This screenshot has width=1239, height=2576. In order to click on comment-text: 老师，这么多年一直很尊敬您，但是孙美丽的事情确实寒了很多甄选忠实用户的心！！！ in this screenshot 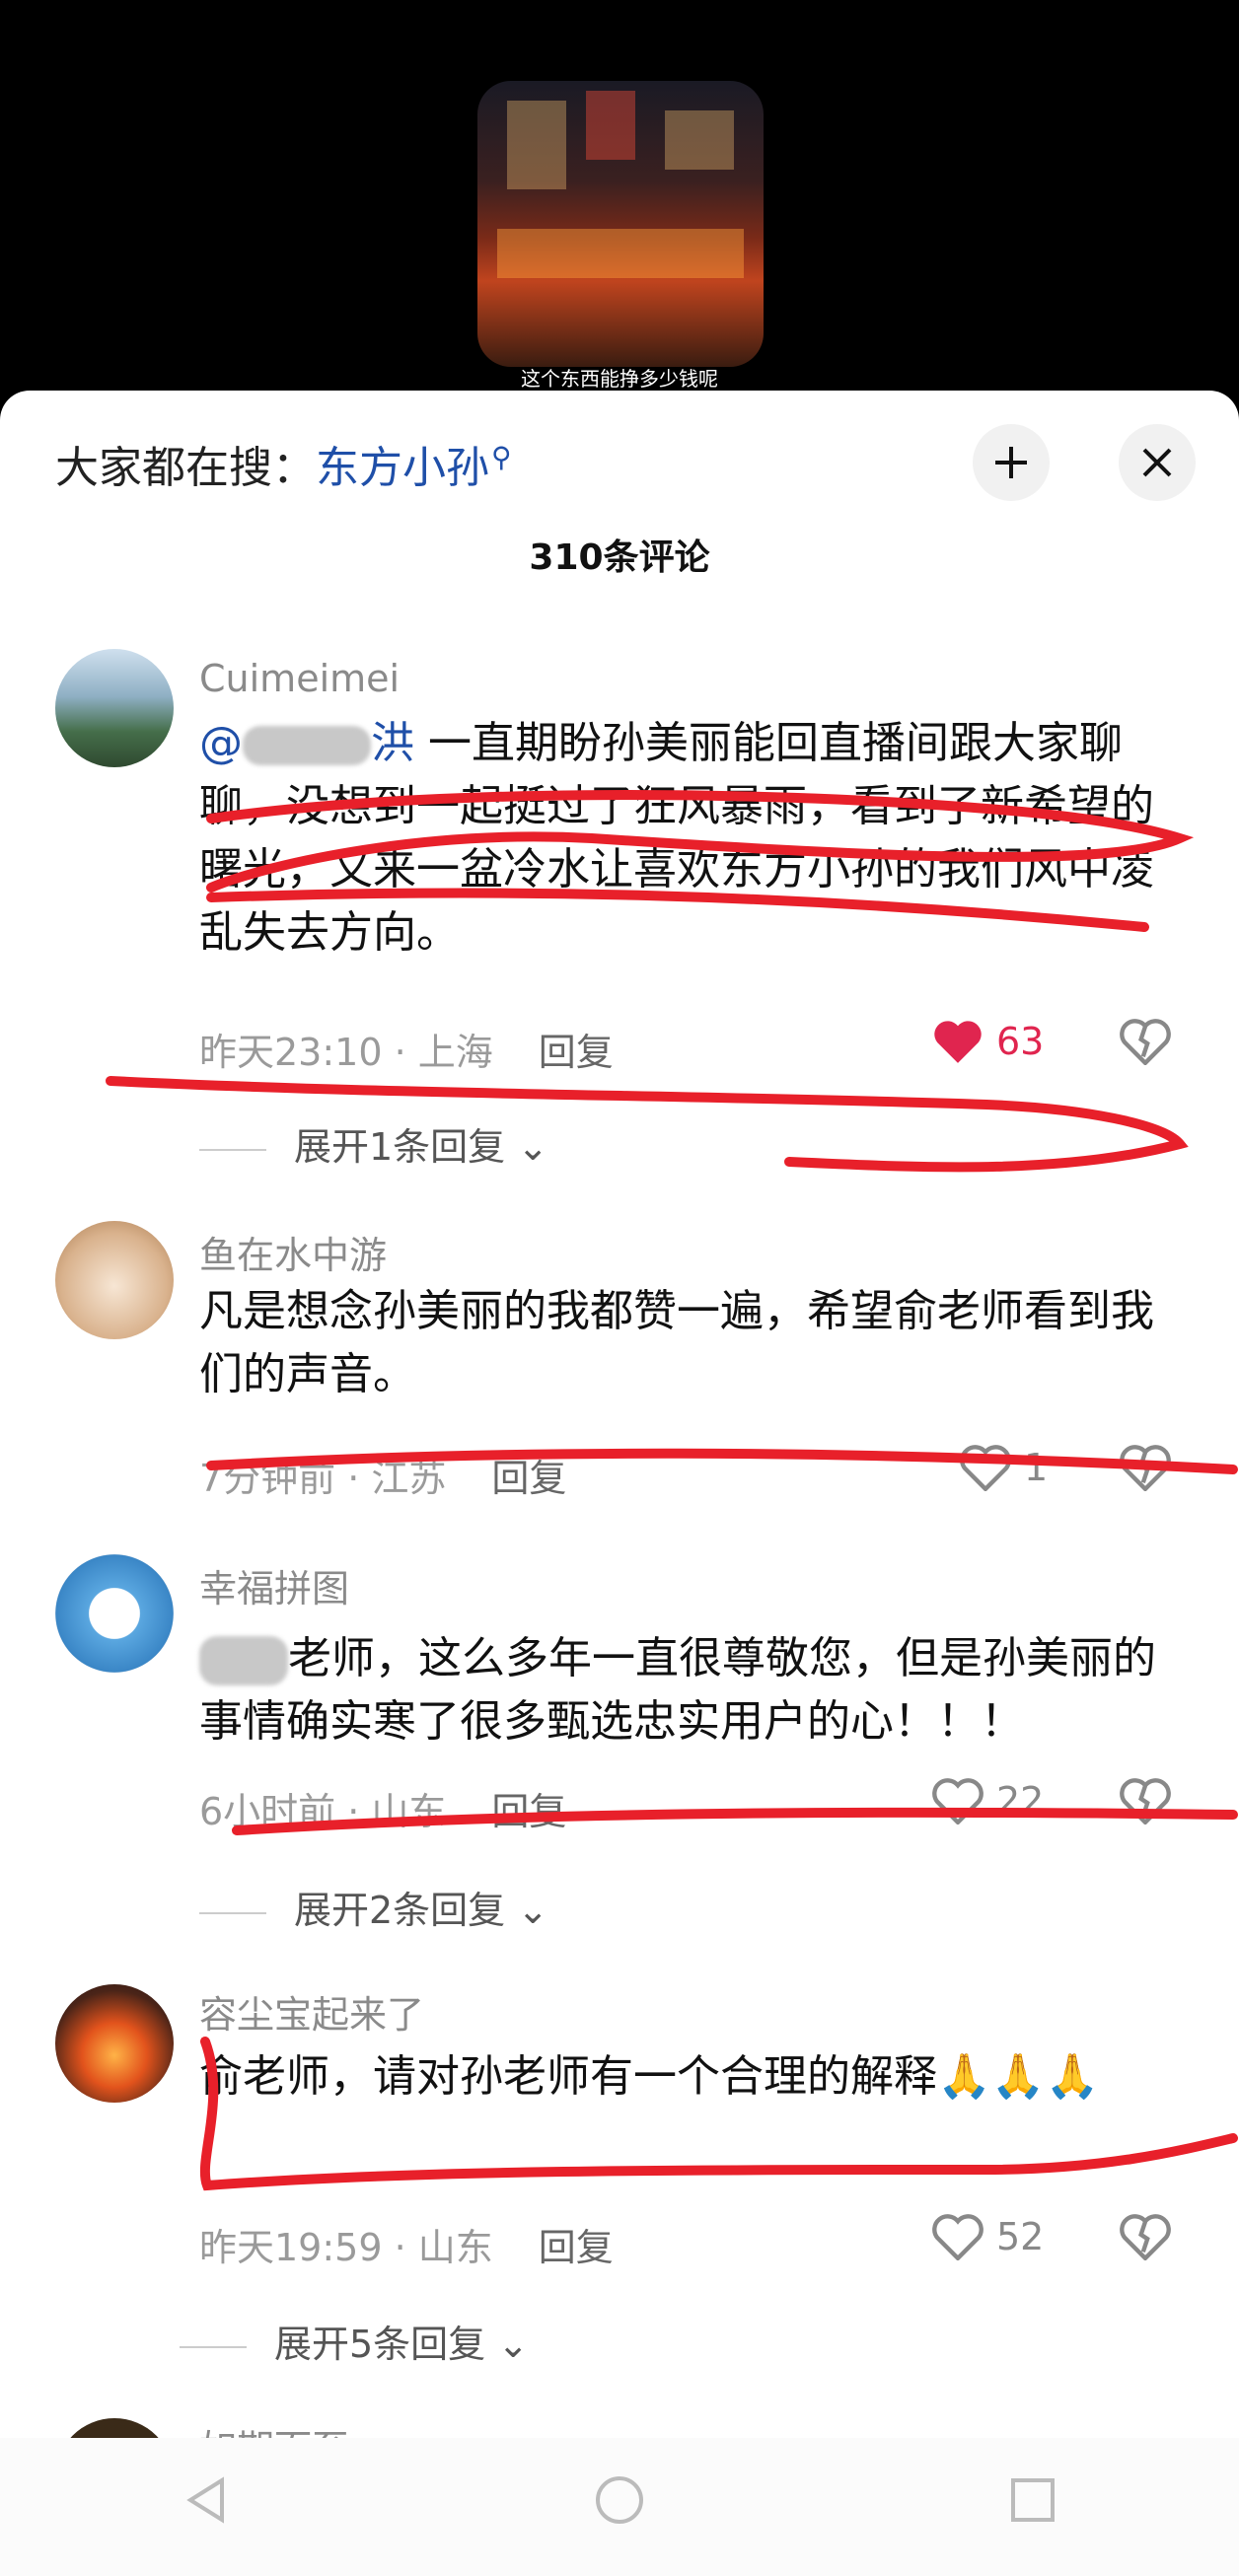, I will do `click(677, 1690)`.